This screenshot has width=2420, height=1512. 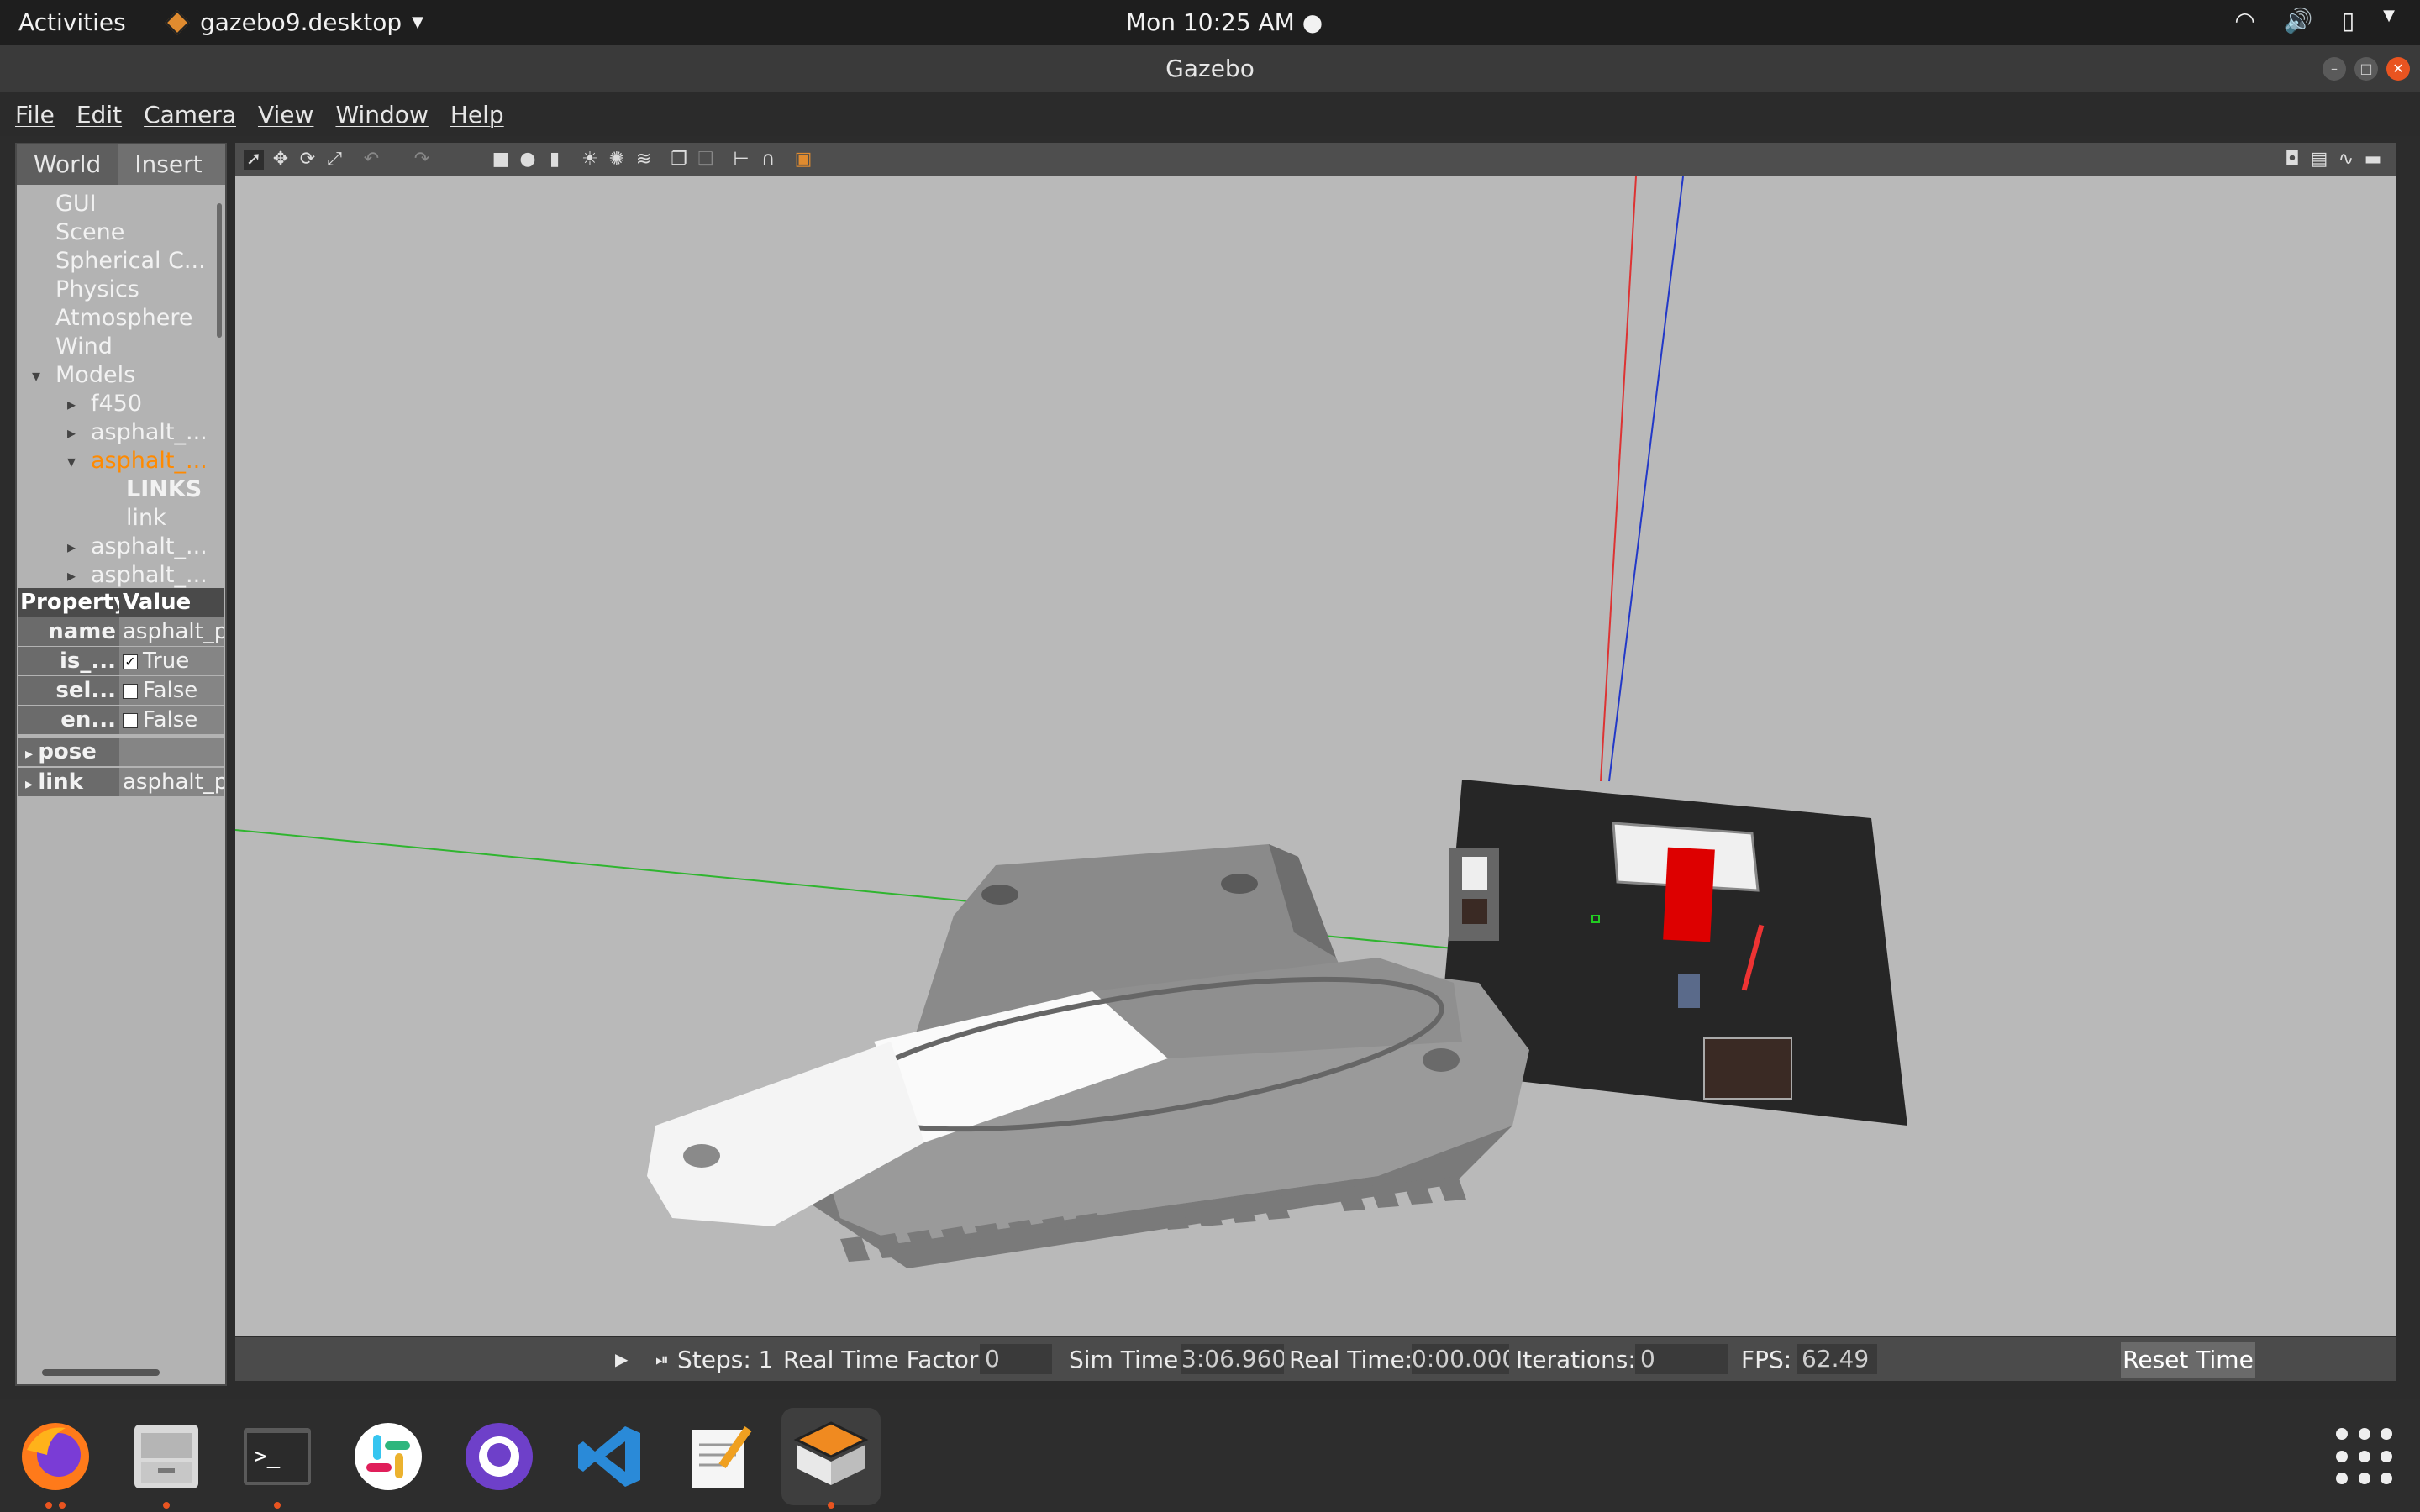 I want to click on screenshot-icon: ◘, so click(x=2292, y=160).